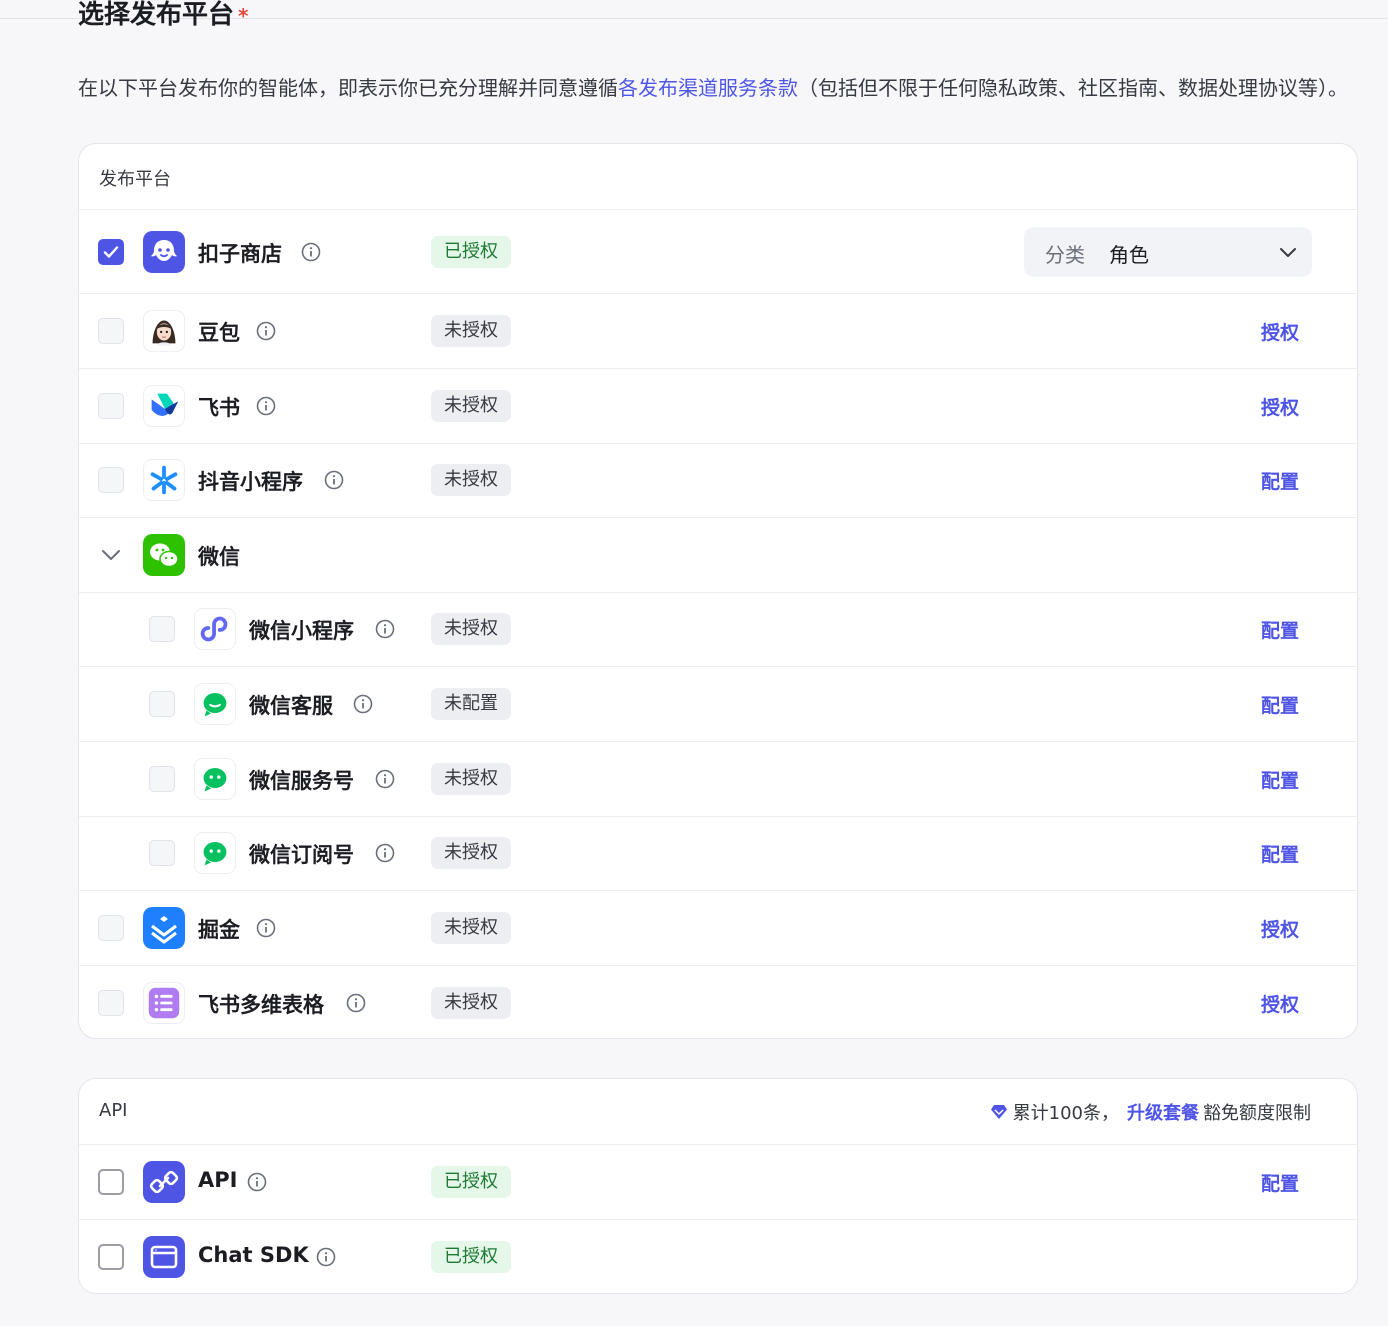  Describe the element at coordinates (215, 704) in the screenshot. I see `wechat-service-logo-icon` at that location.